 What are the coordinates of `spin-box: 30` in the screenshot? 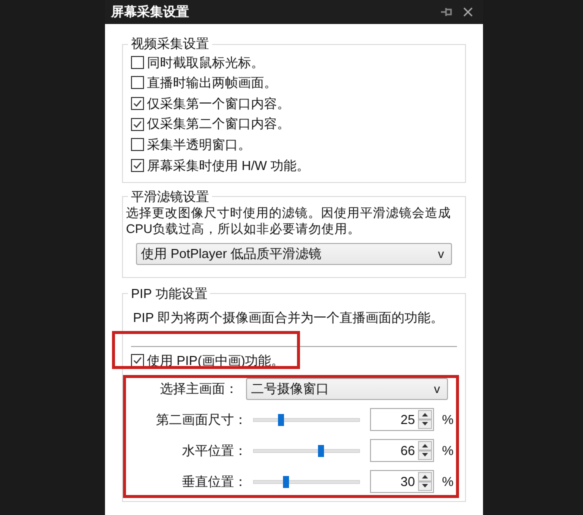 It's located at (402, 482).